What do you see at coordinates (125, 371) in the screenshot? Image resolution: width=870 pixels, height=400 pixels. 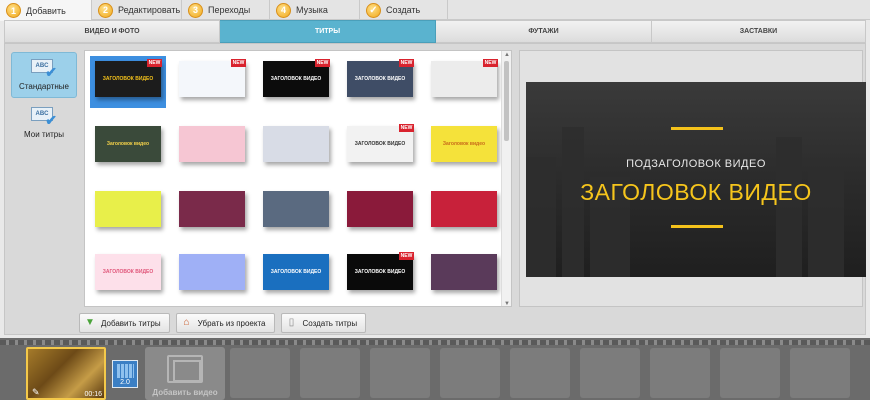 I see `transition-icon` at bounding box center [125, 371].